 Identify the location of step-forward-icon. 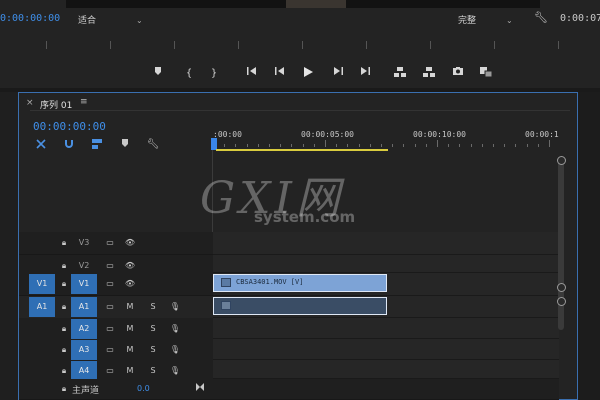
(338, 74).